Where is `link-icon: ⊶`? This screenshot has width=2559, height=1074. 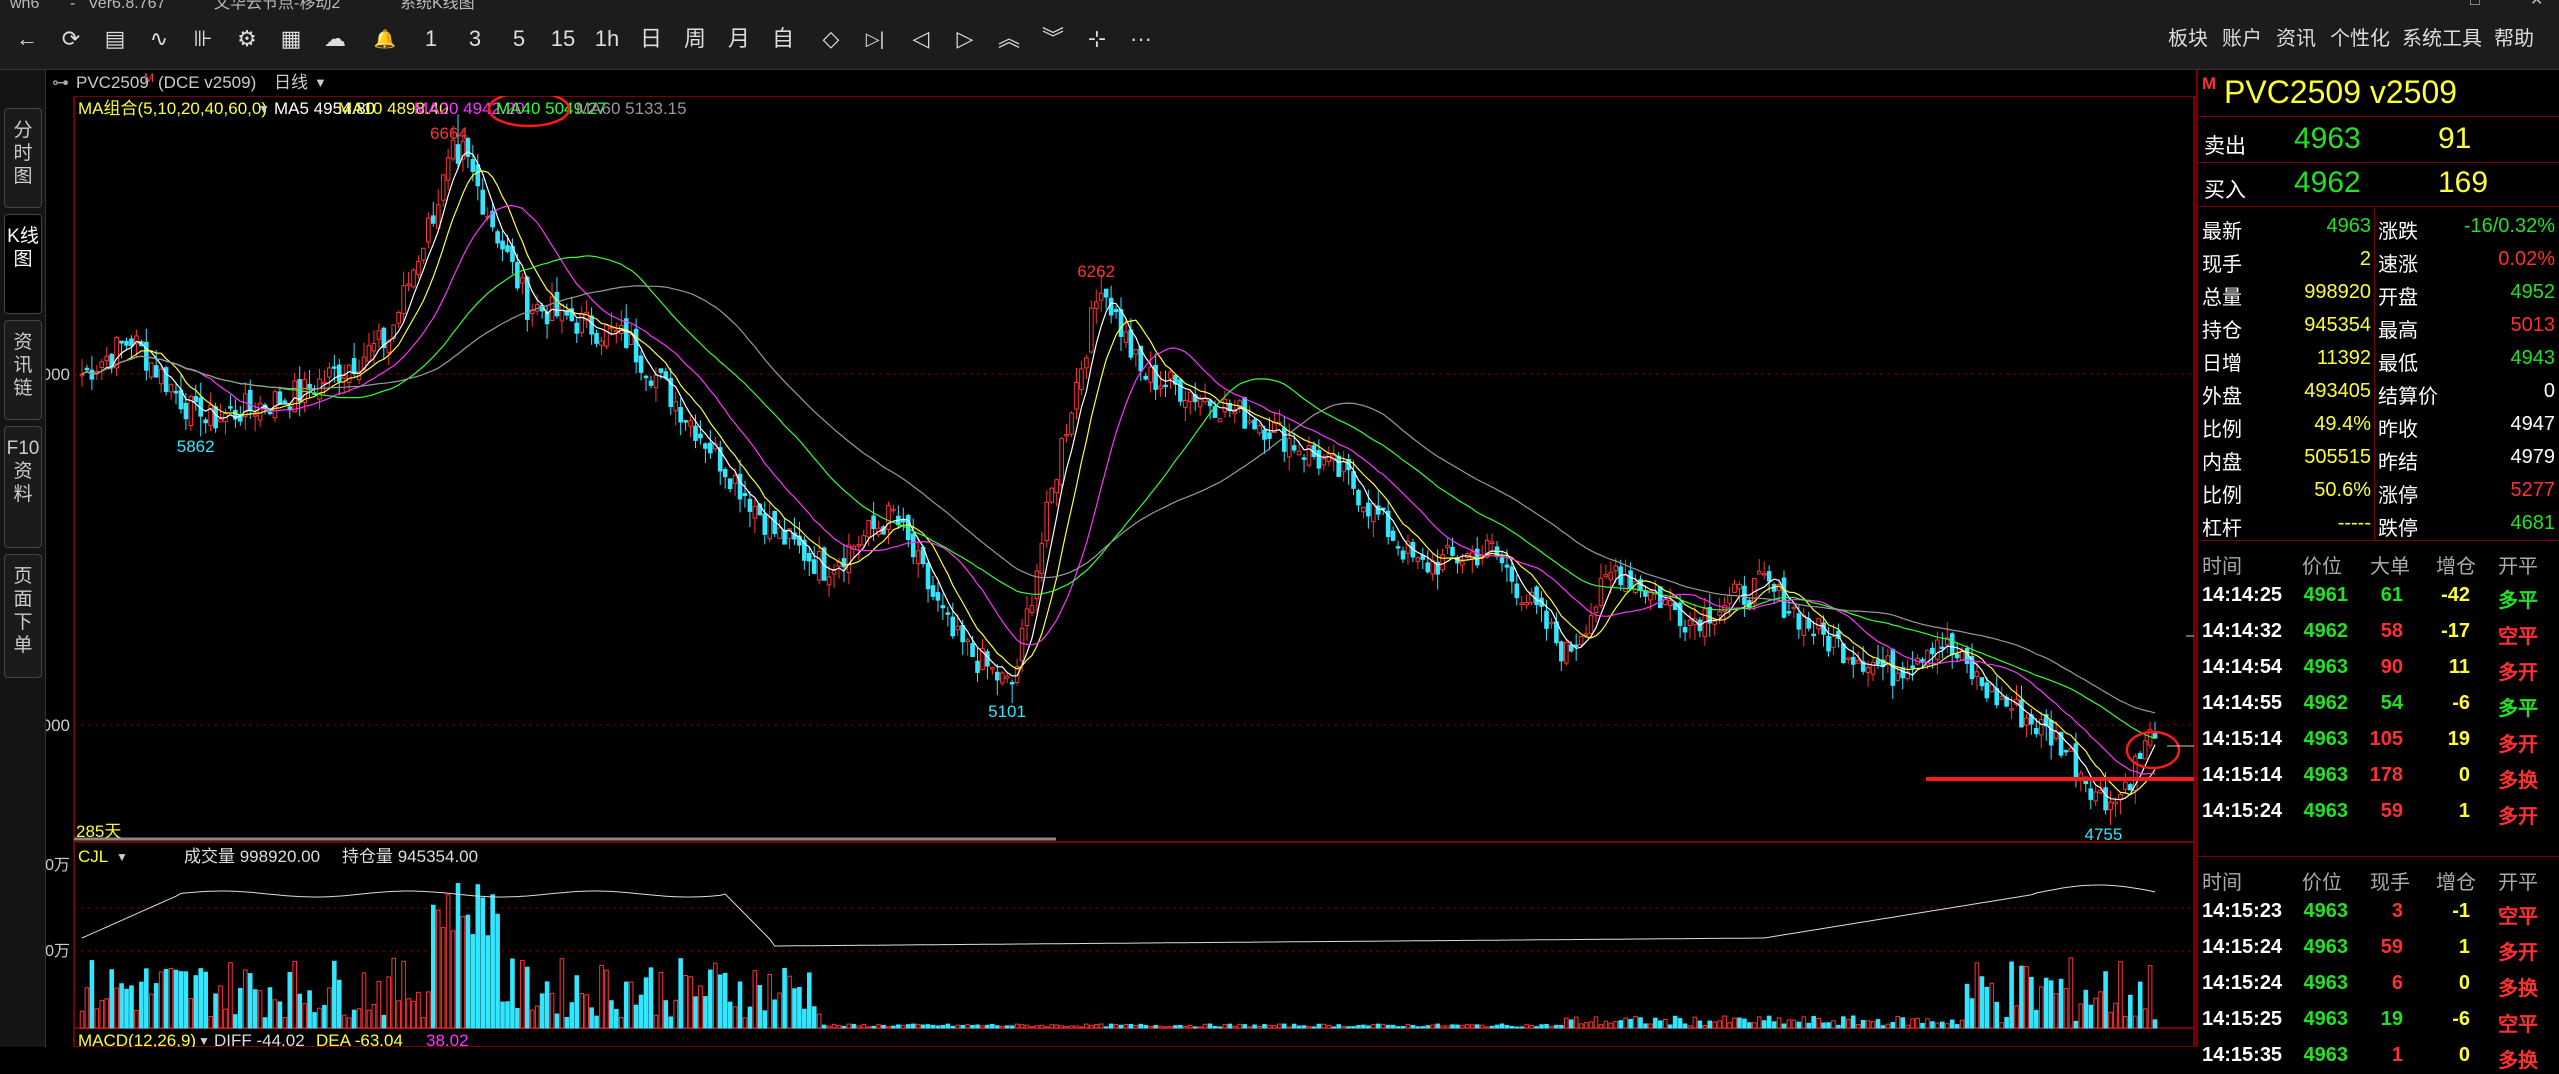 link-icon: ⊶ is located at coordinates (60, 83).